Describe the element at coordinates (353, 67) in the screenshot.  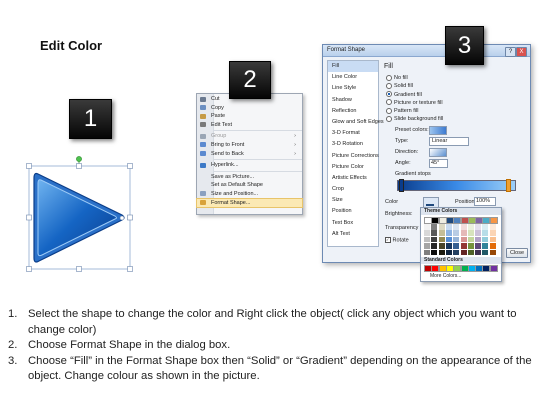
I see `category-fill: Fill` at that location.